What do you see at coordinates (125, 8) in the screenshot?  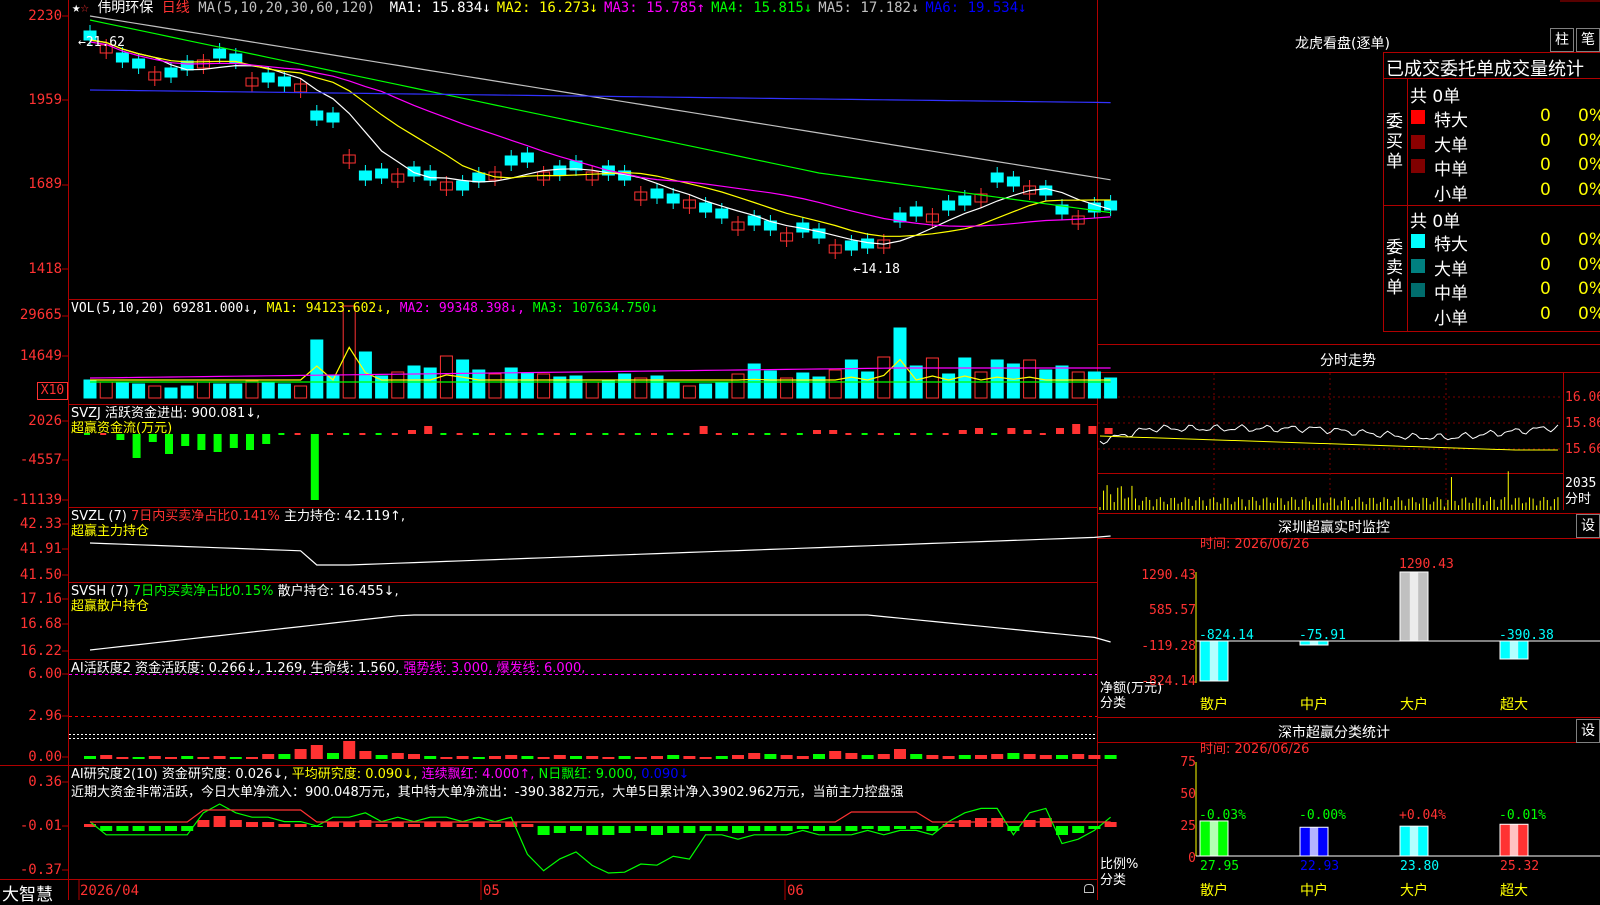 I see `stock-name: 伟明环保` at bounding box center [125, 8].